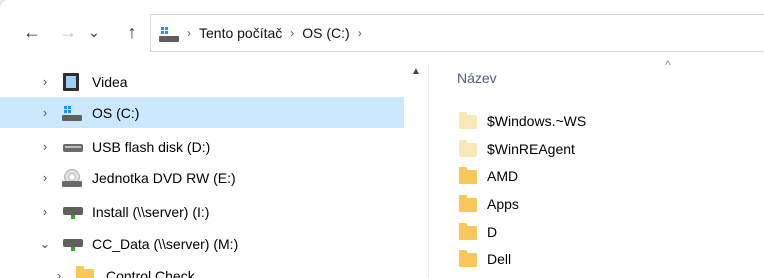 This screenshot has width=764, height=278. What do you see at coordinates (325, 33) in the screenshot?
I see `breadcrumb-os-c: OS (C:)` at bounding box center [325, 33].